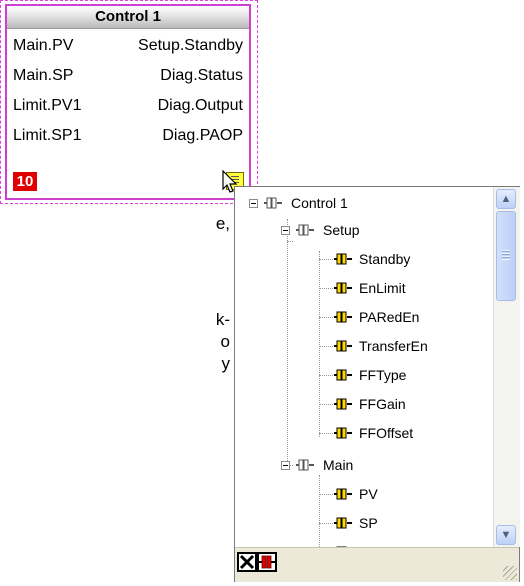 The height and width of the screenshot is (586, 524). What do you see at coordinates (25, 181) in the screenshot?
I see `fault-count-badge: 10` at bounding box center [25, 181].